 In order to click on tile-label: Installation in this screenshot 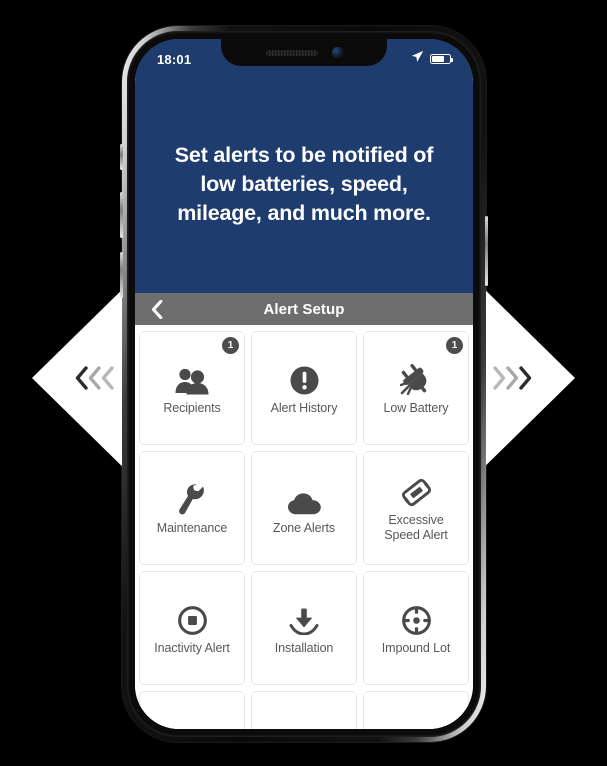, I will do `click(304, 647)`.